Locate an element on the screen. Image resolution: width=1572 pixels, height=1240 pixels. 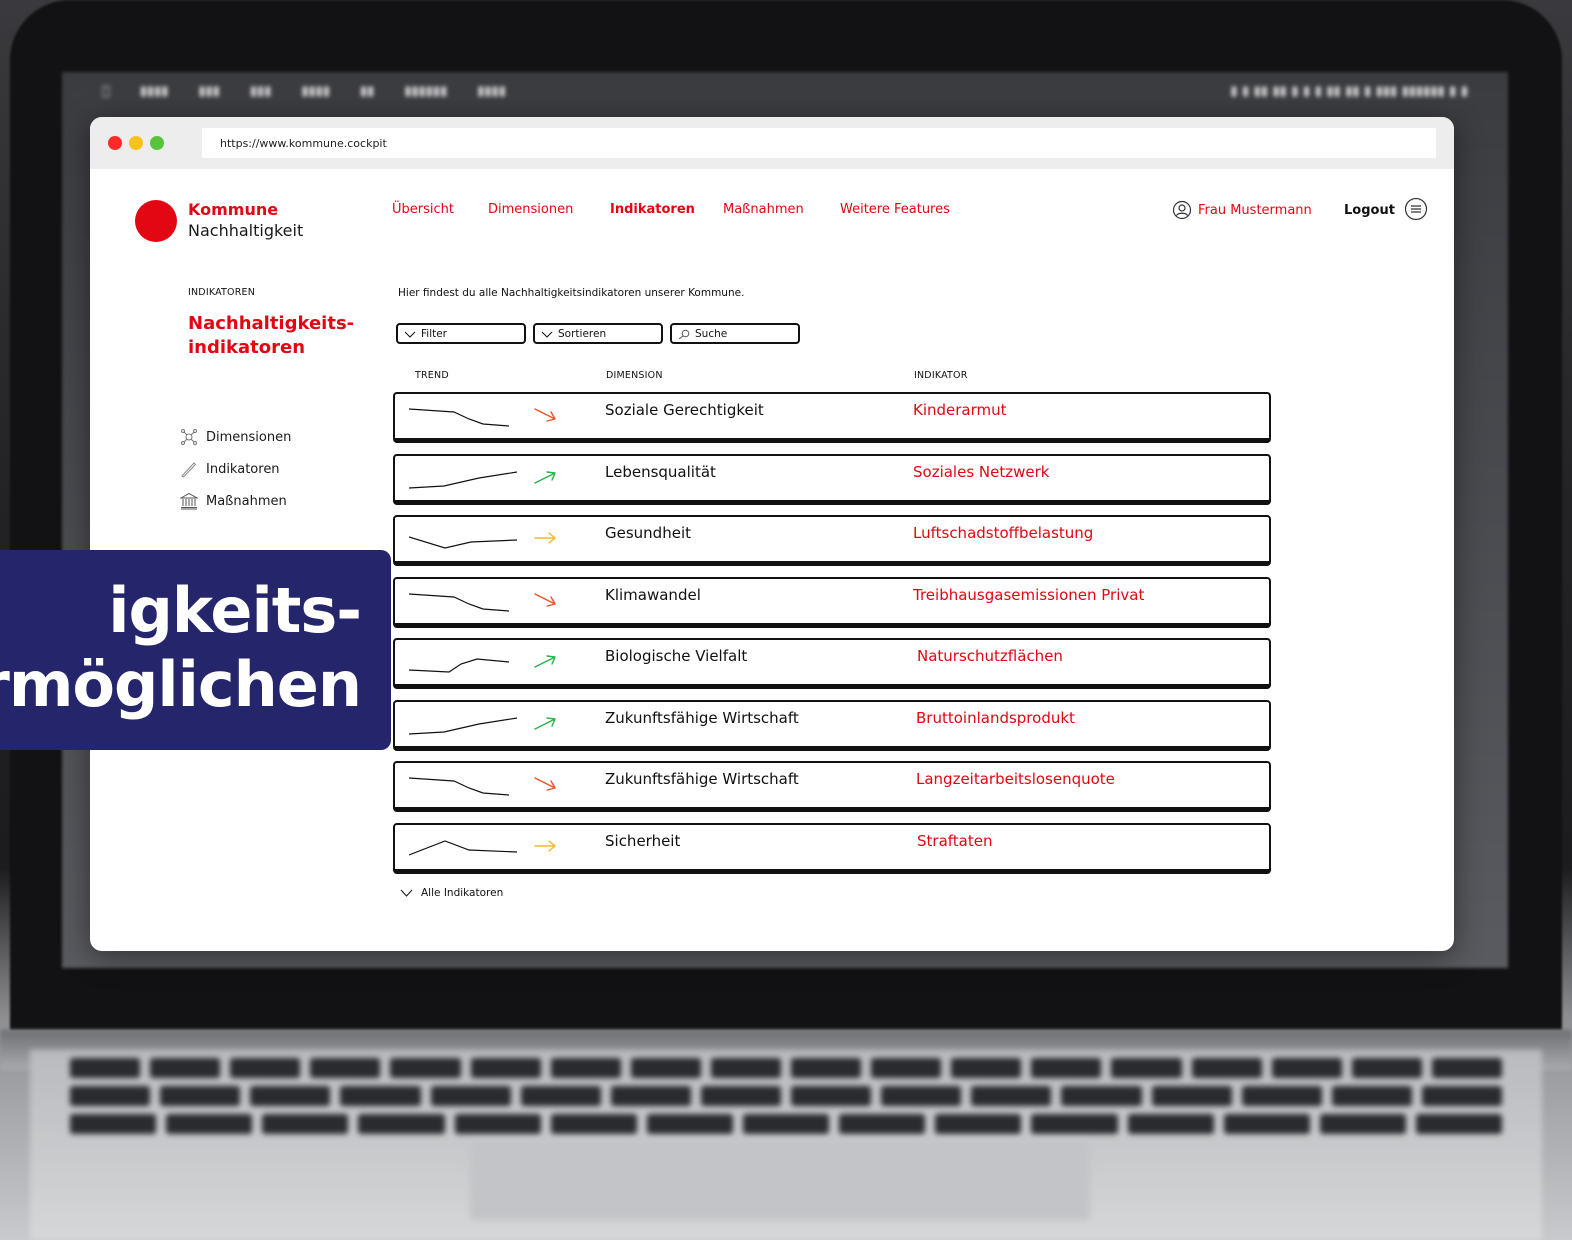
promo-banner: igkeits- rmöglichen is located at coordinates (195, 650).